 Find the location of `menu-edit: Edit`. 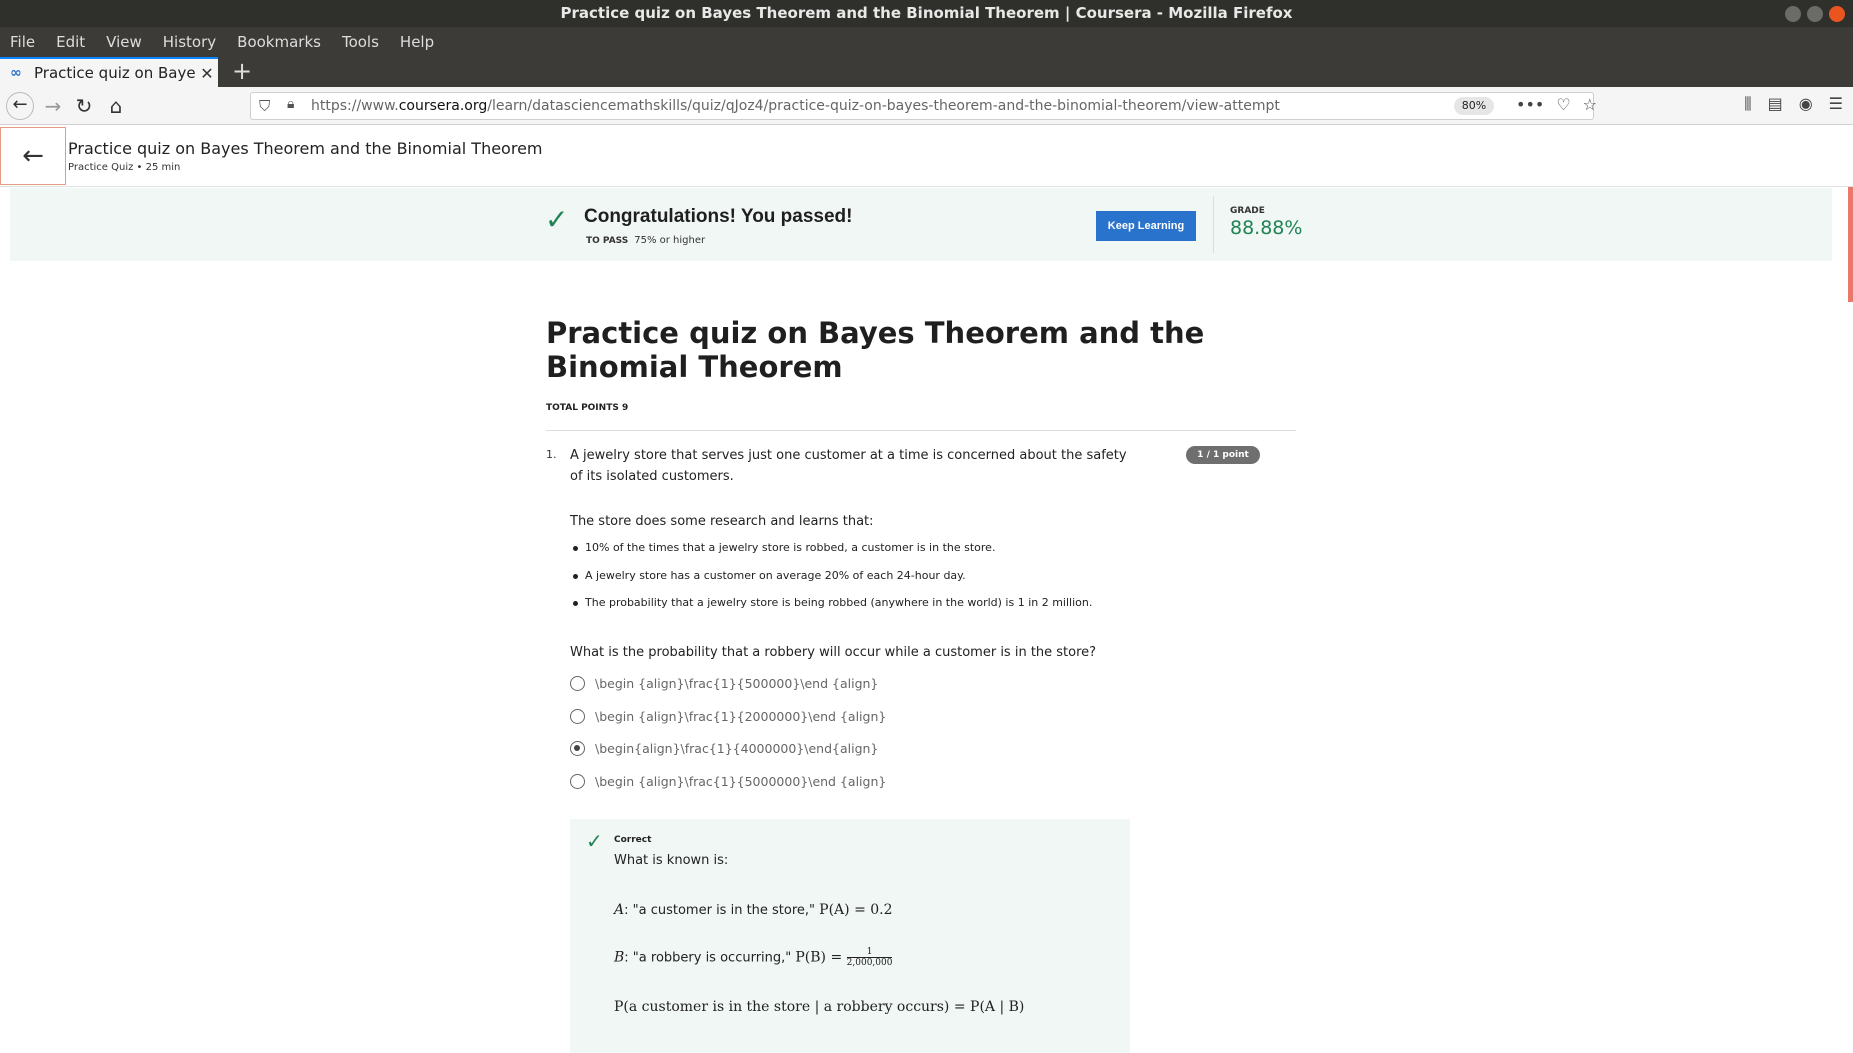

menu-edit: Edit is located at coordinates (70, 42).